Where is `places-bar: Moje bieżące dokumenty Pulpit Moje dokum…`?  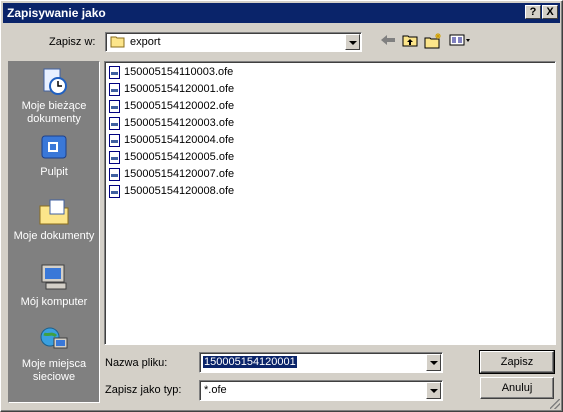 places-bar: Moje bieżące dokumenty Pulpit Moje dokum… is located at coordinates (54, 232).